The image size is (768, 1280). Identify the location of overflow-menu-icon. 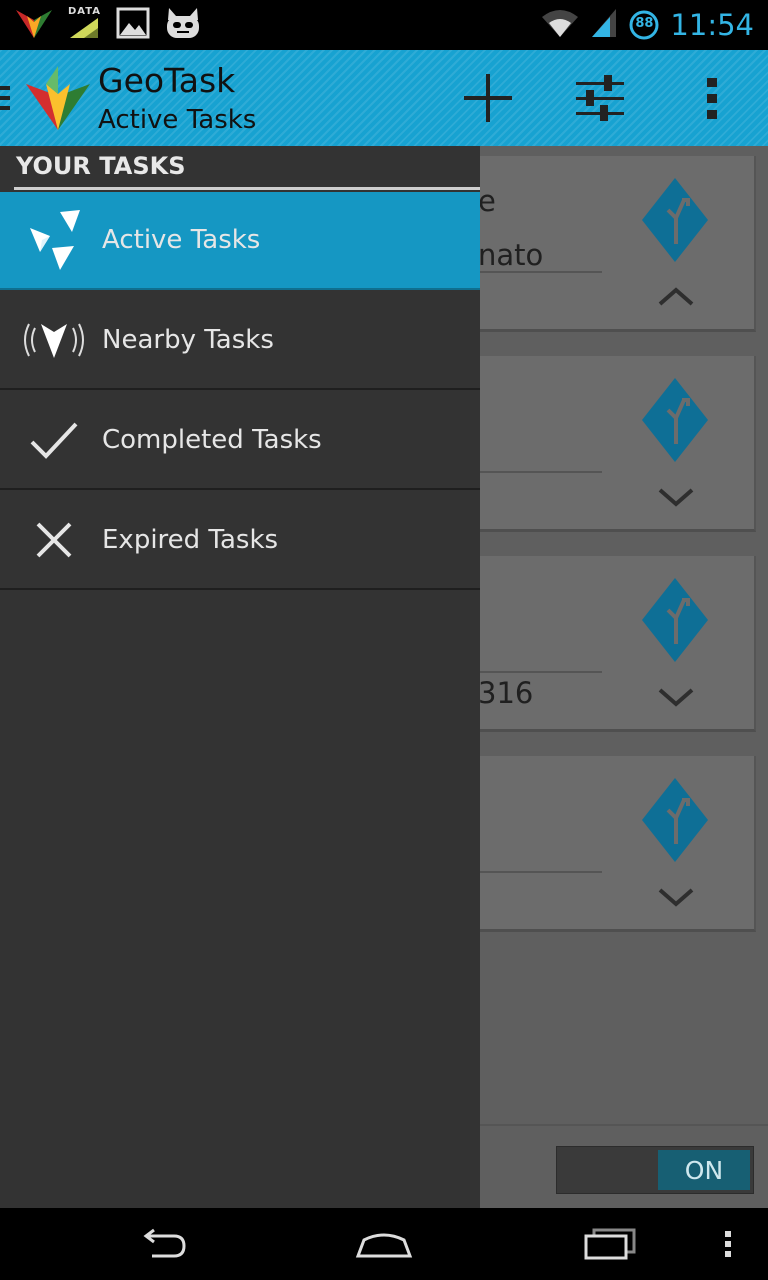
(712, 98).